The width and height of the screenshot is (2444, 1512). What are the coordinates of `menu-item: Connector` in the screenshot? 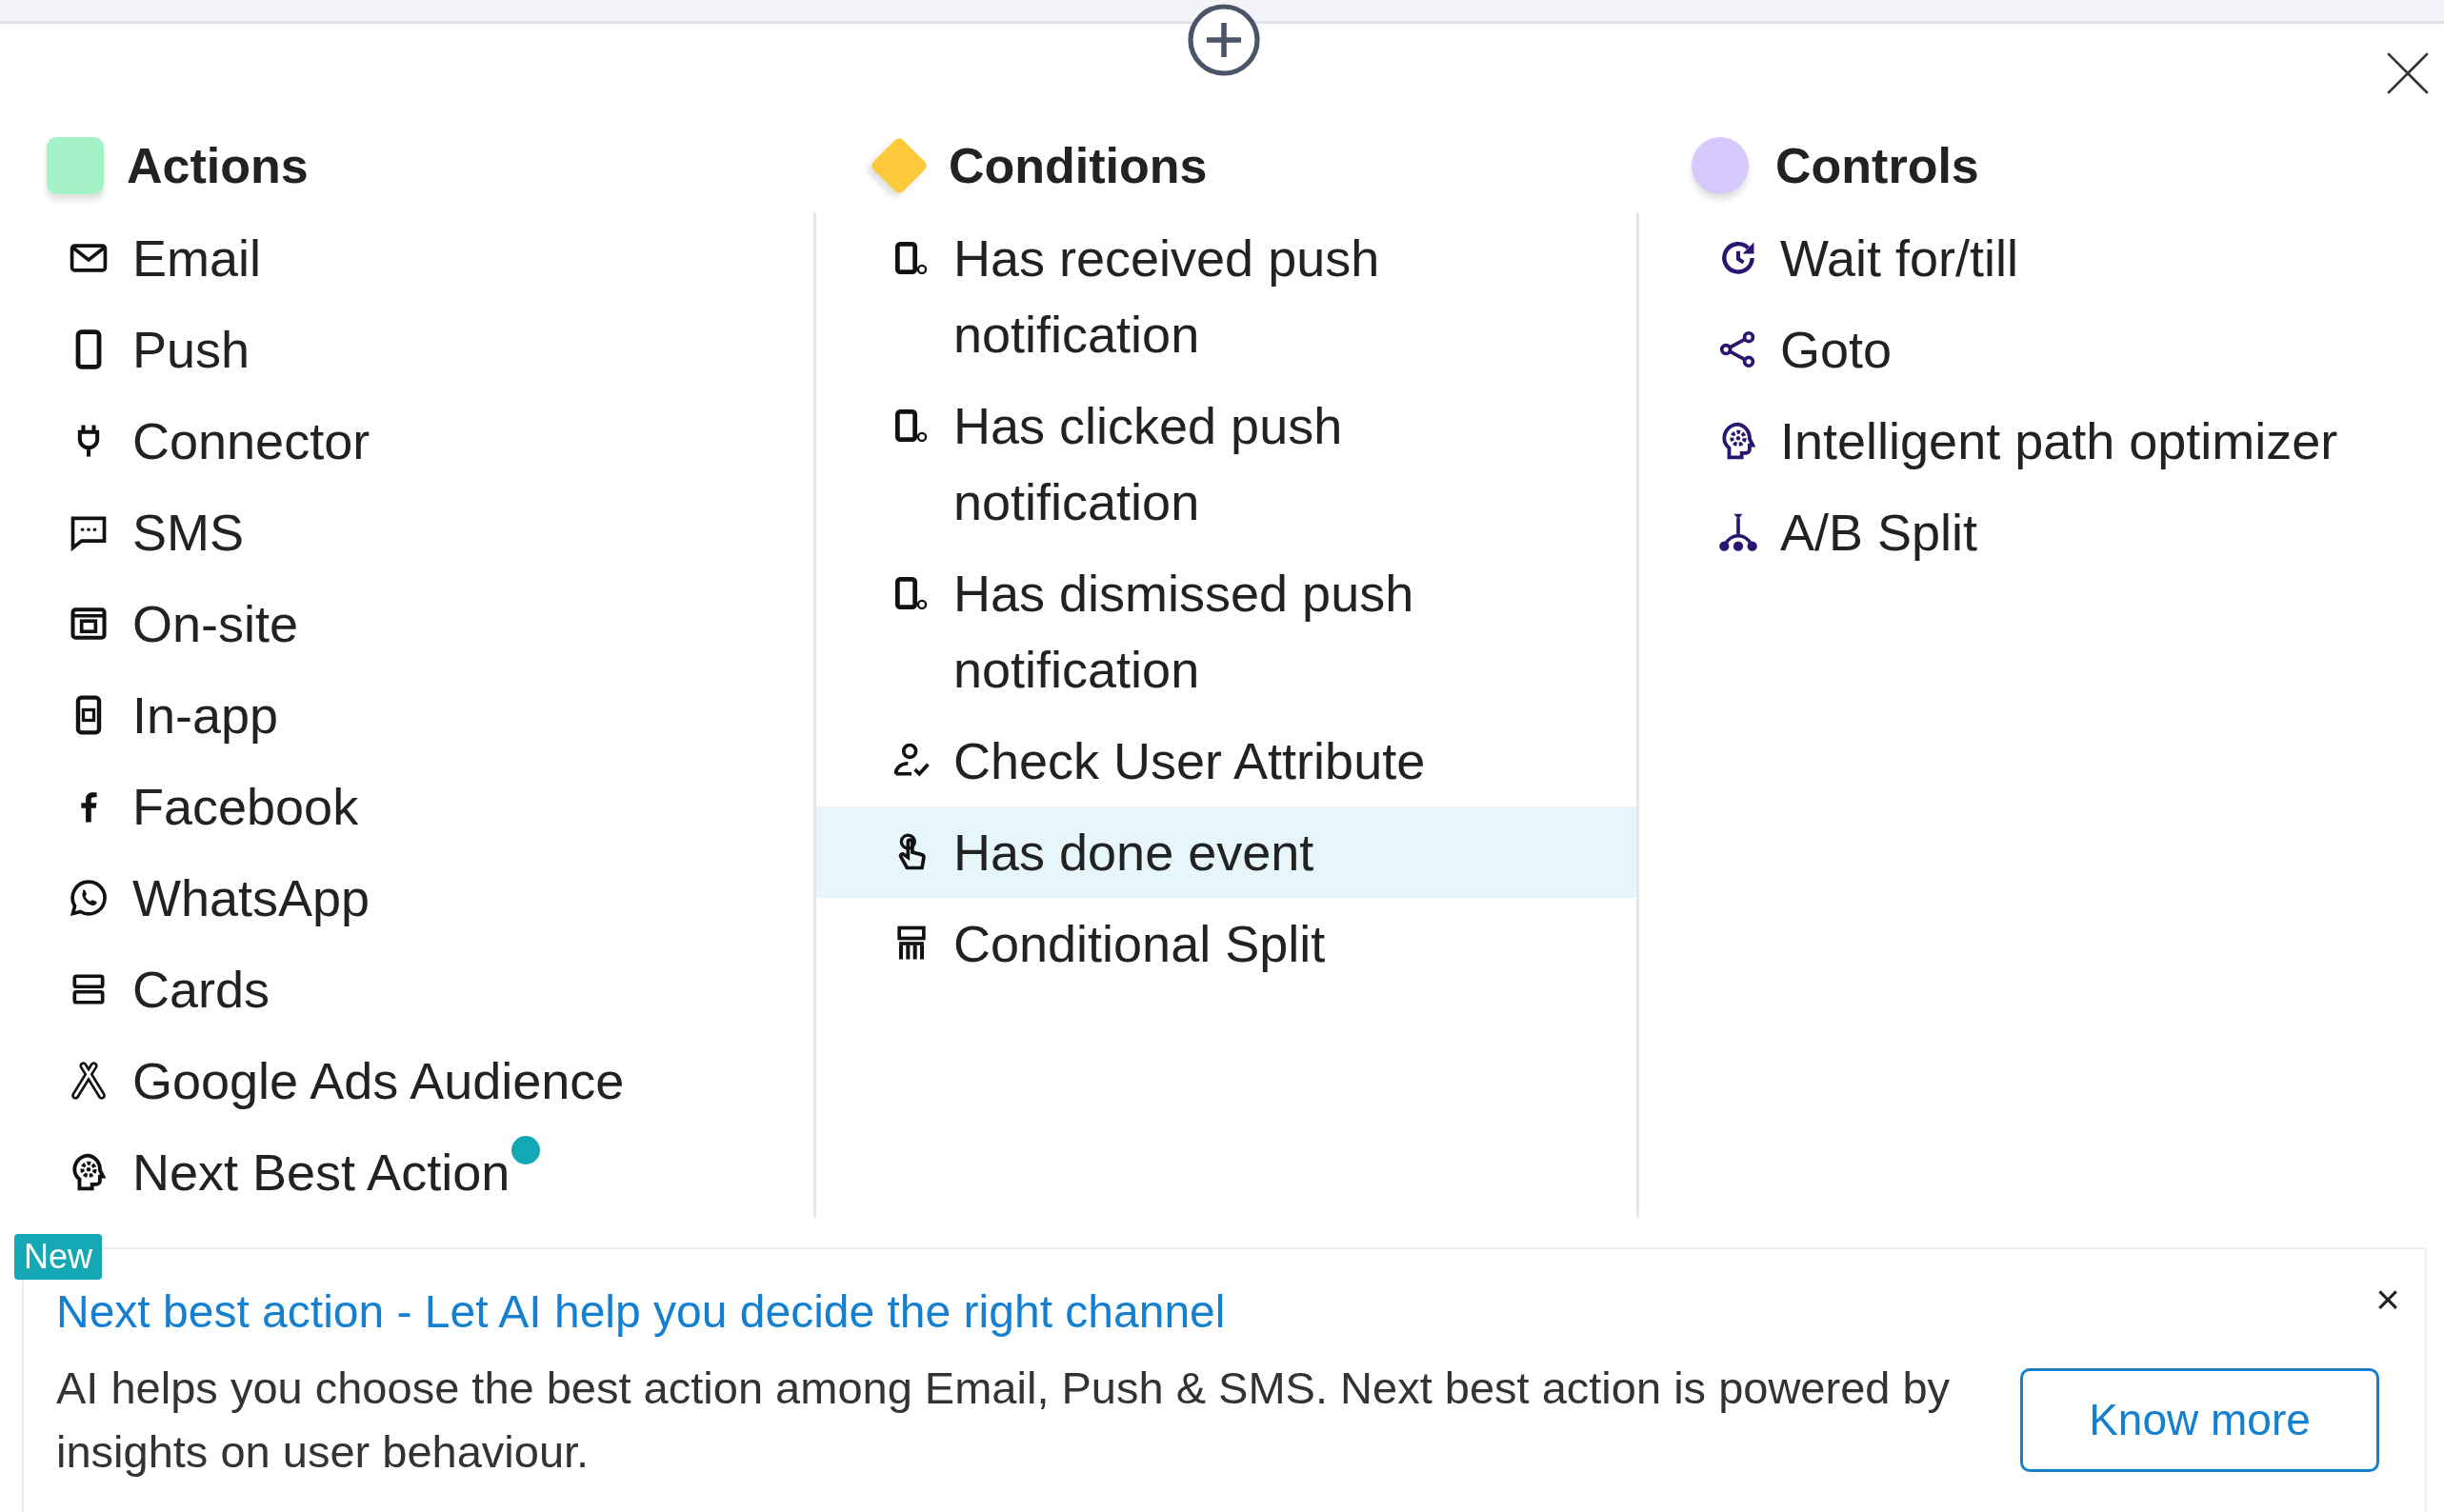 It's located at (406, 441).